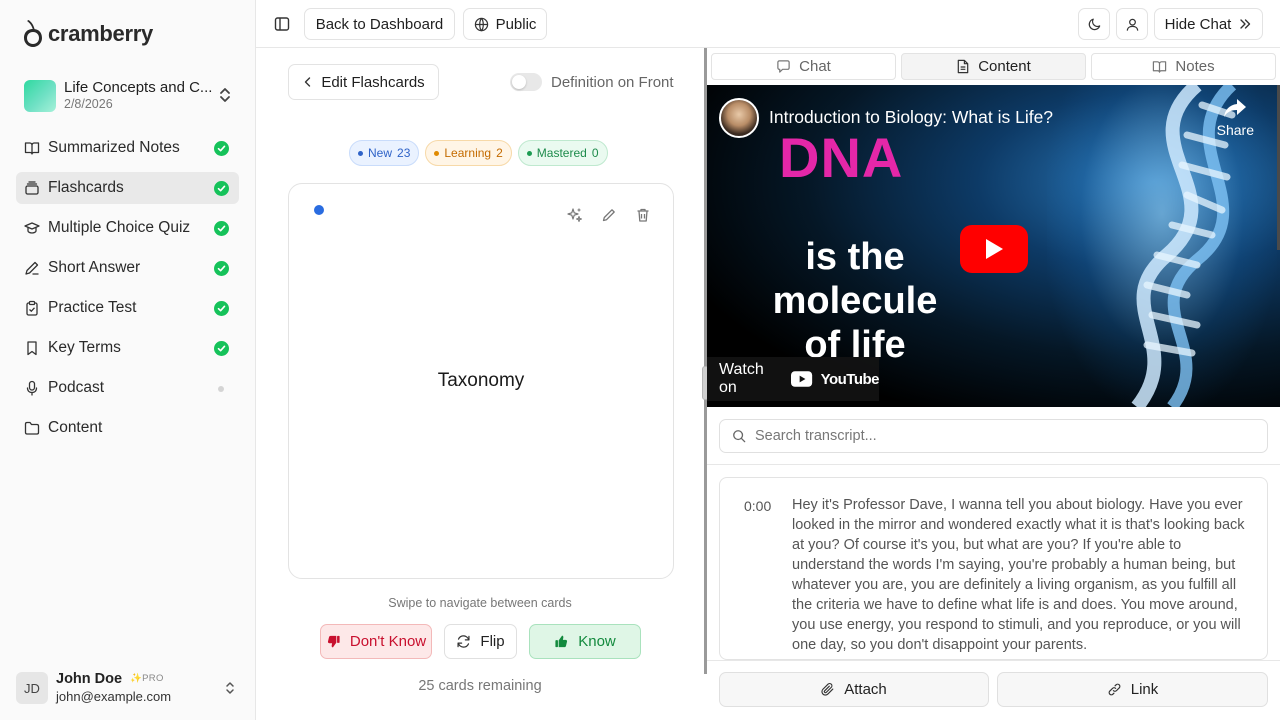 The width and height of the screenshot is (1280, 720). Describe the element at coordinates (33, 33) in the screenshot. I see `cramberry-logo-icon` at that location.